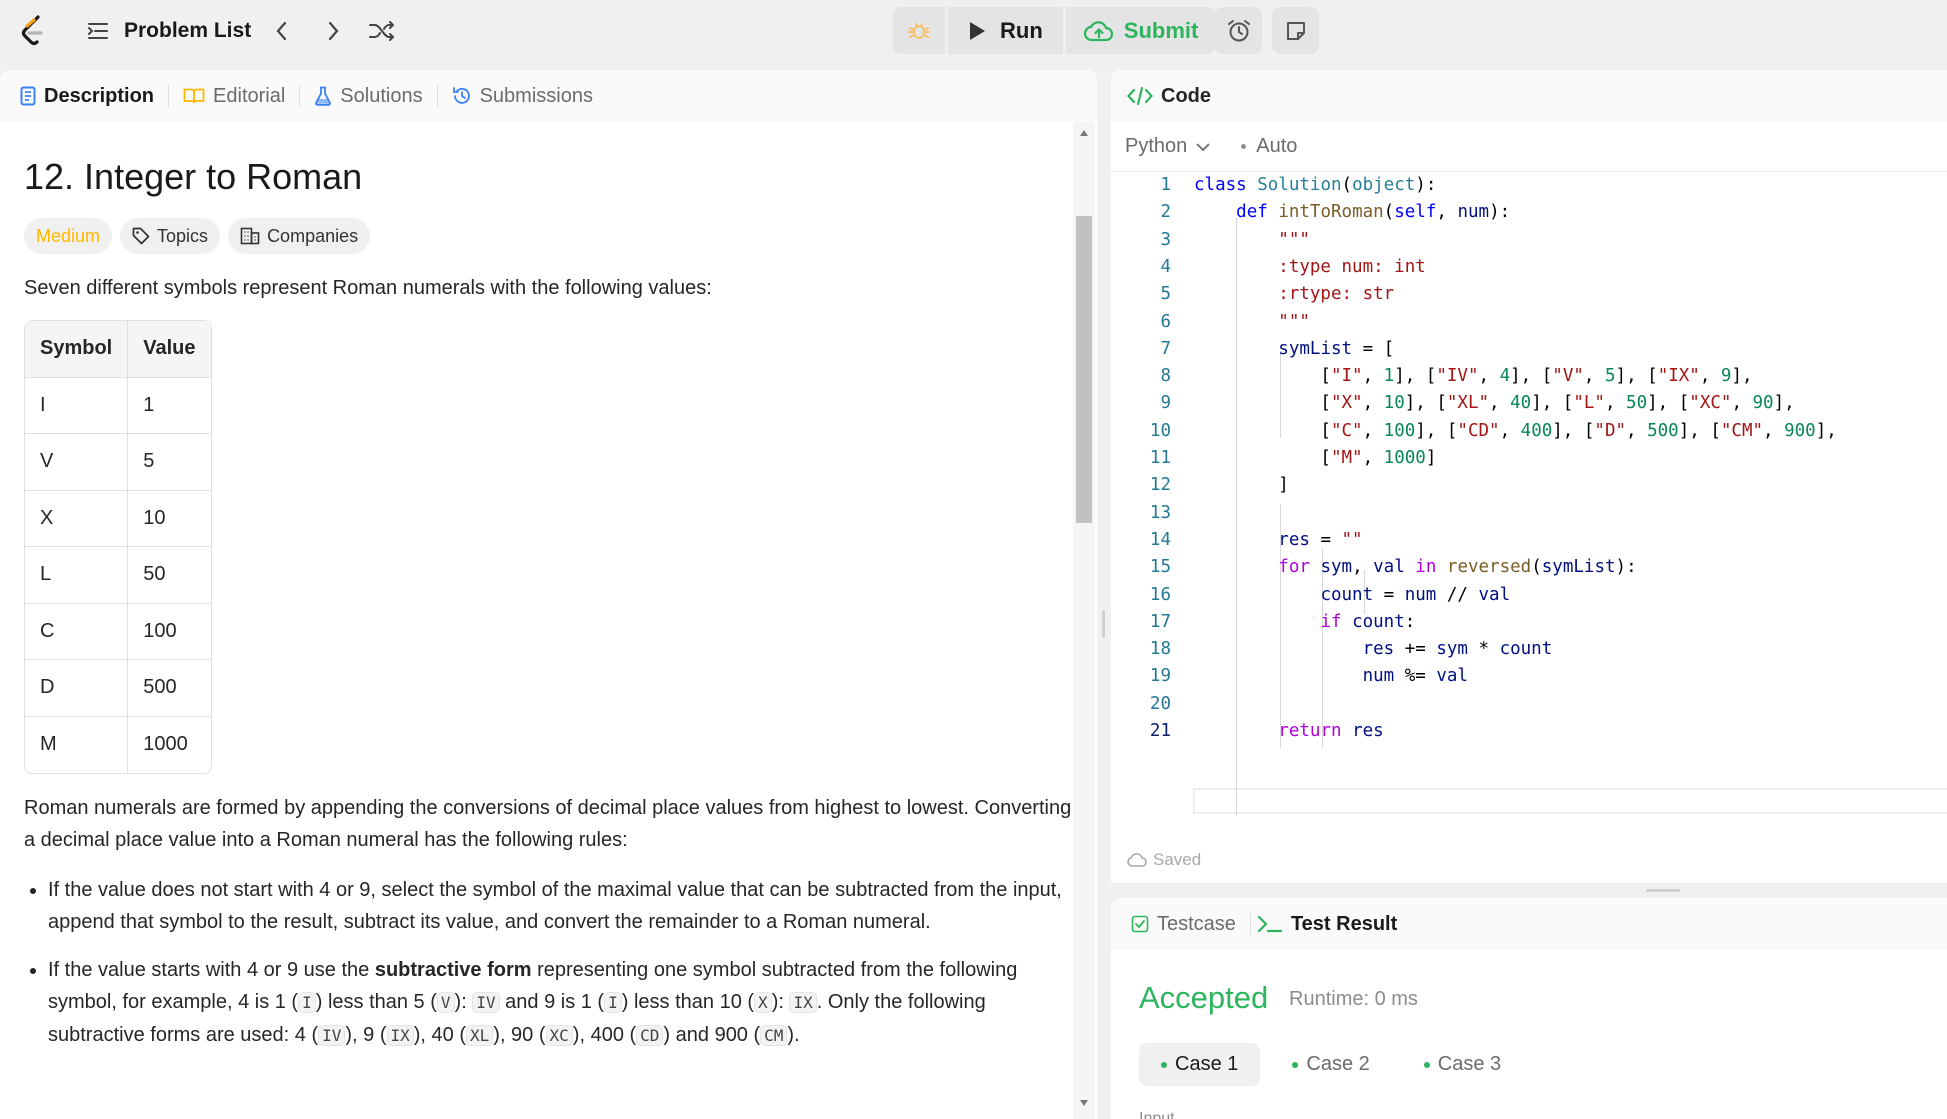 The height and width of the screenshot is (1119, 1947). I want to click on table-cell: X, so click(77, 518).